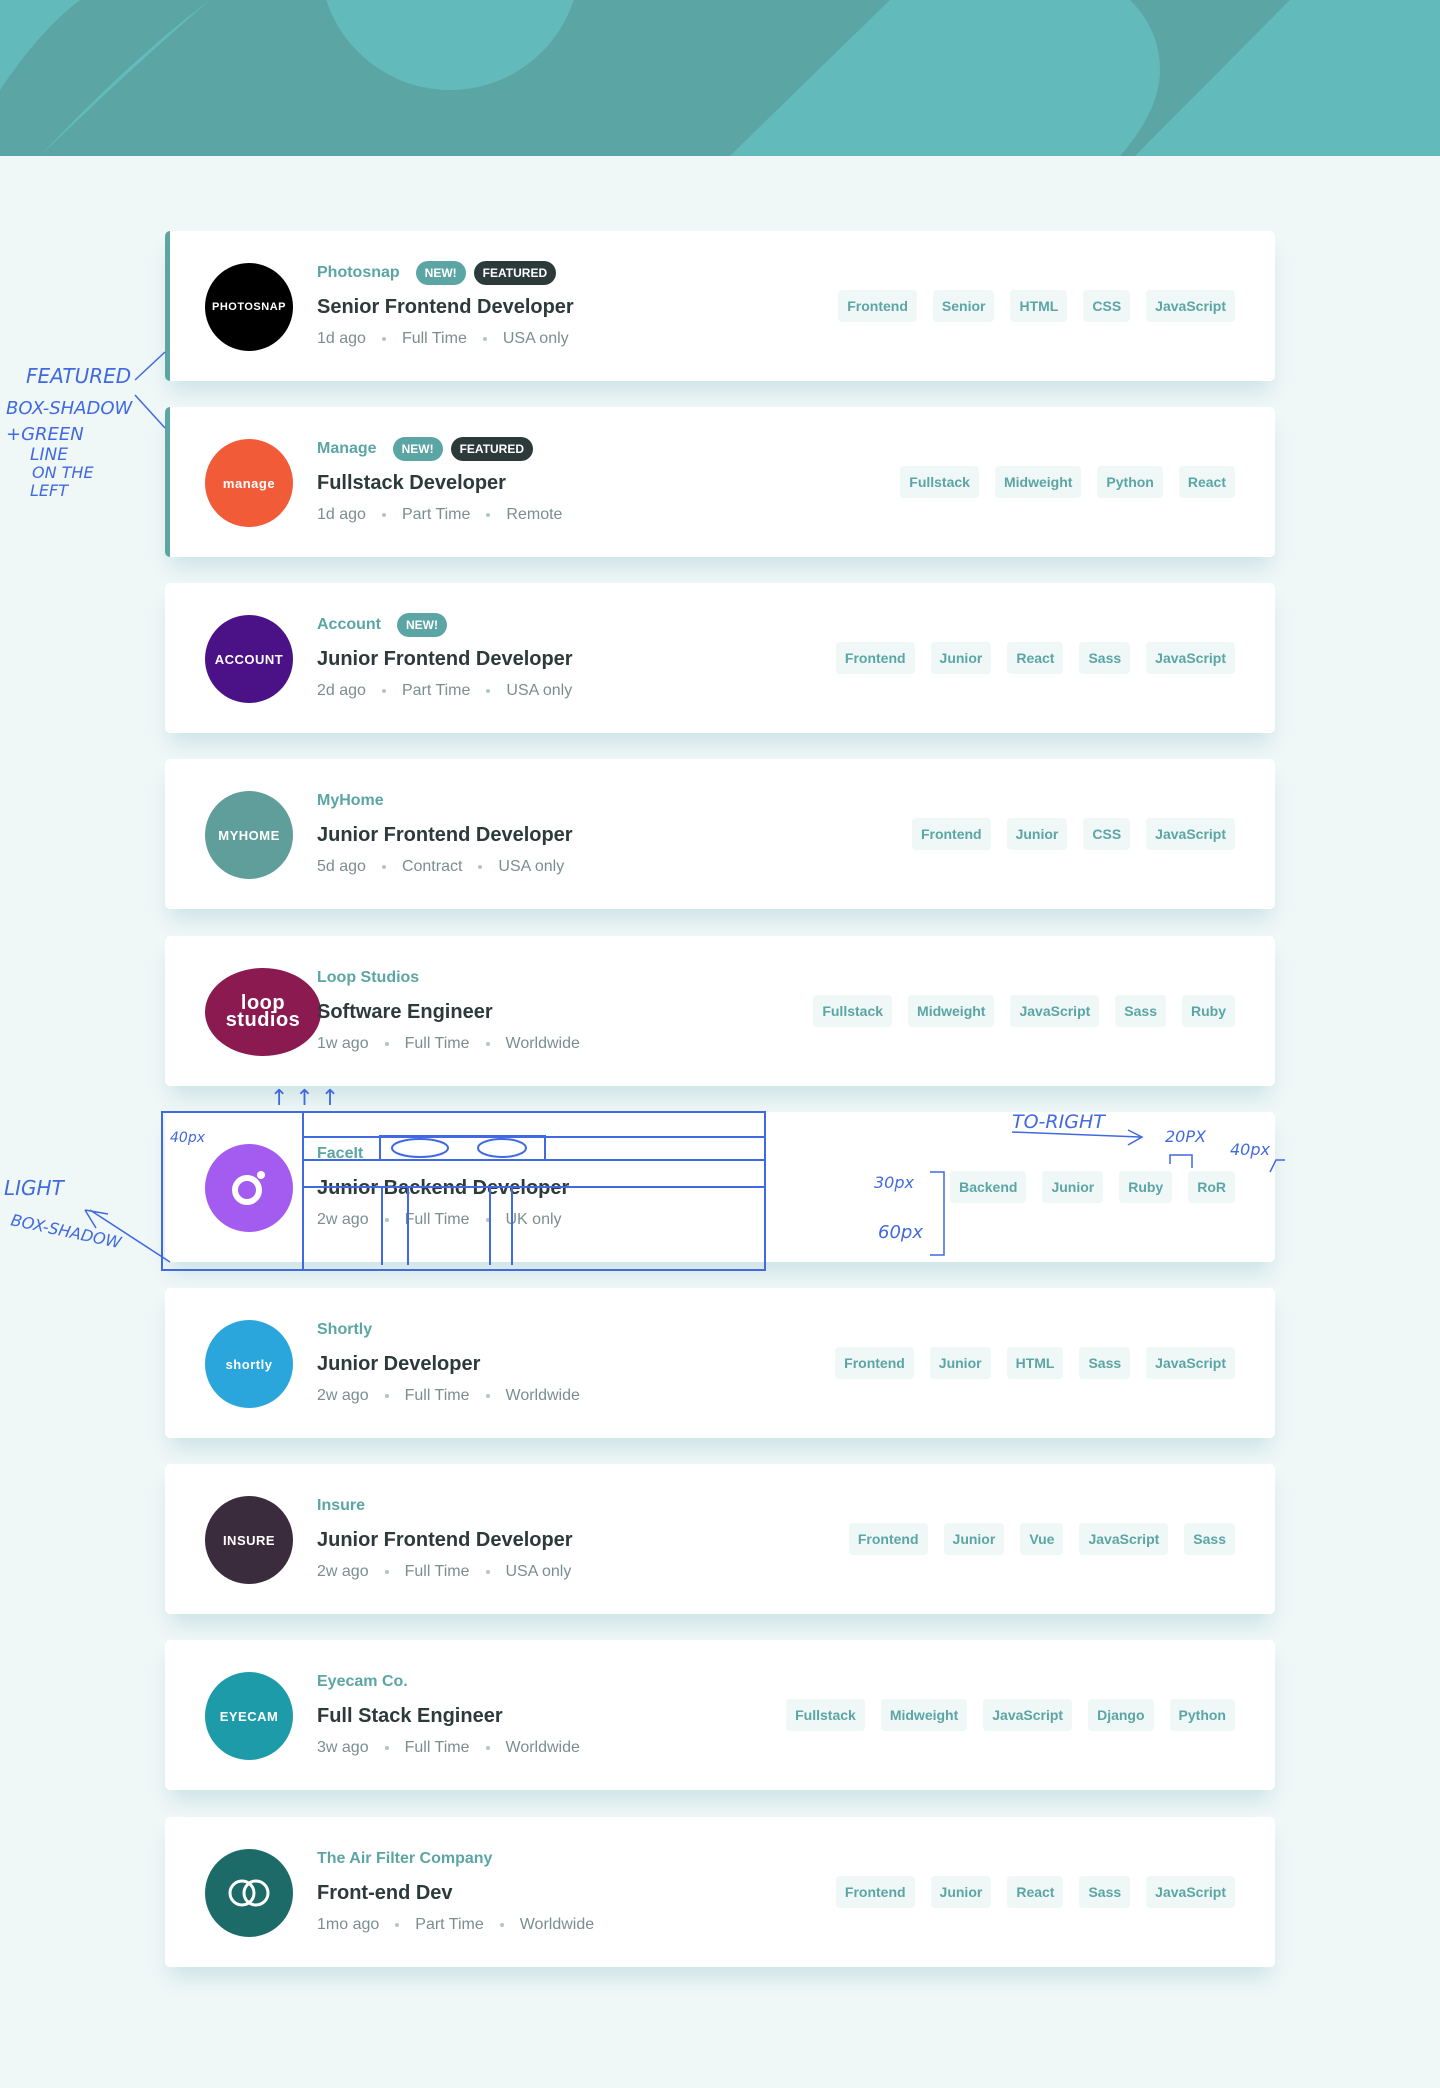 Image resolution: width=1440 pixels, height=2088 pixels. What do you see at coordinates (577, 1716) in the screenshot?
I see `job-title: Full Stack Engineer` at bounding box center [577, 1716].